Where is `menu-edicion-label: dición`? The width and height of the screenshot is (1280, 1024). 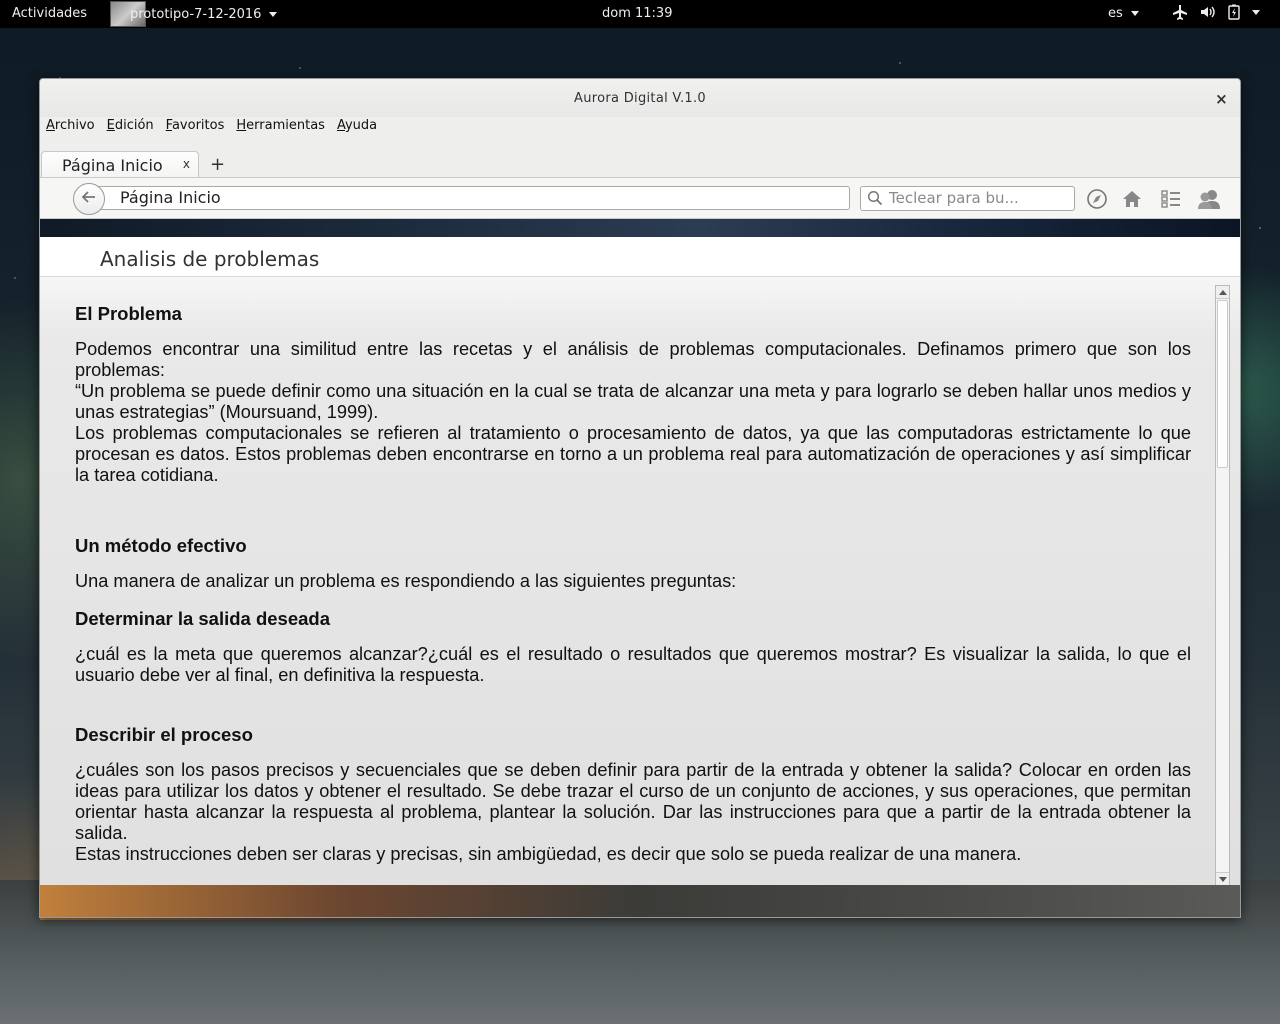
menu-edicion-label: dición is located at coordinates (134, 125).